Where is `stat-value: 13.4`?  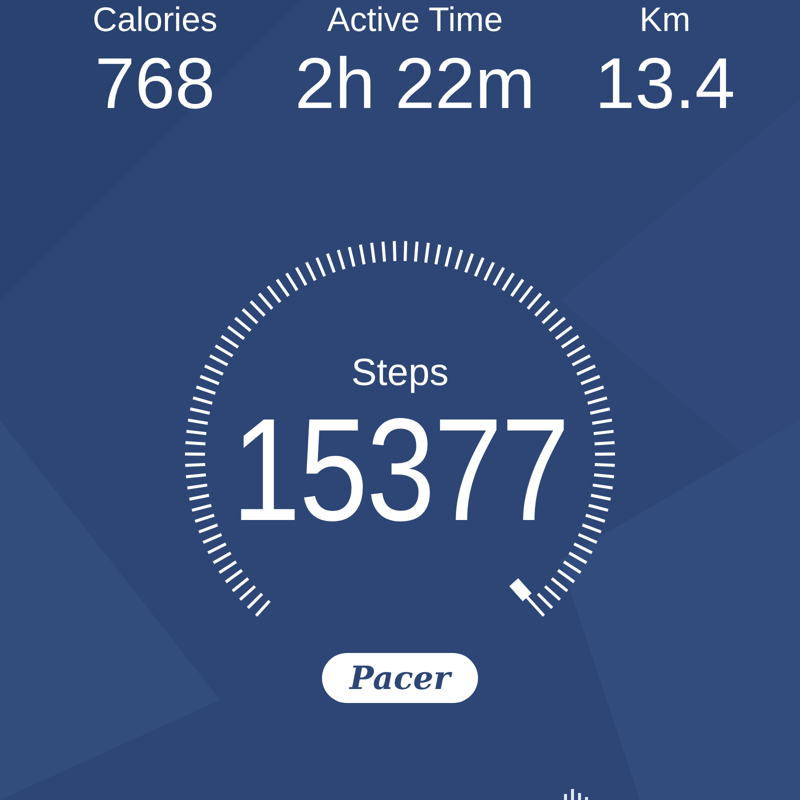 stat-value: 13.4 is located at coordinates (665, 84).